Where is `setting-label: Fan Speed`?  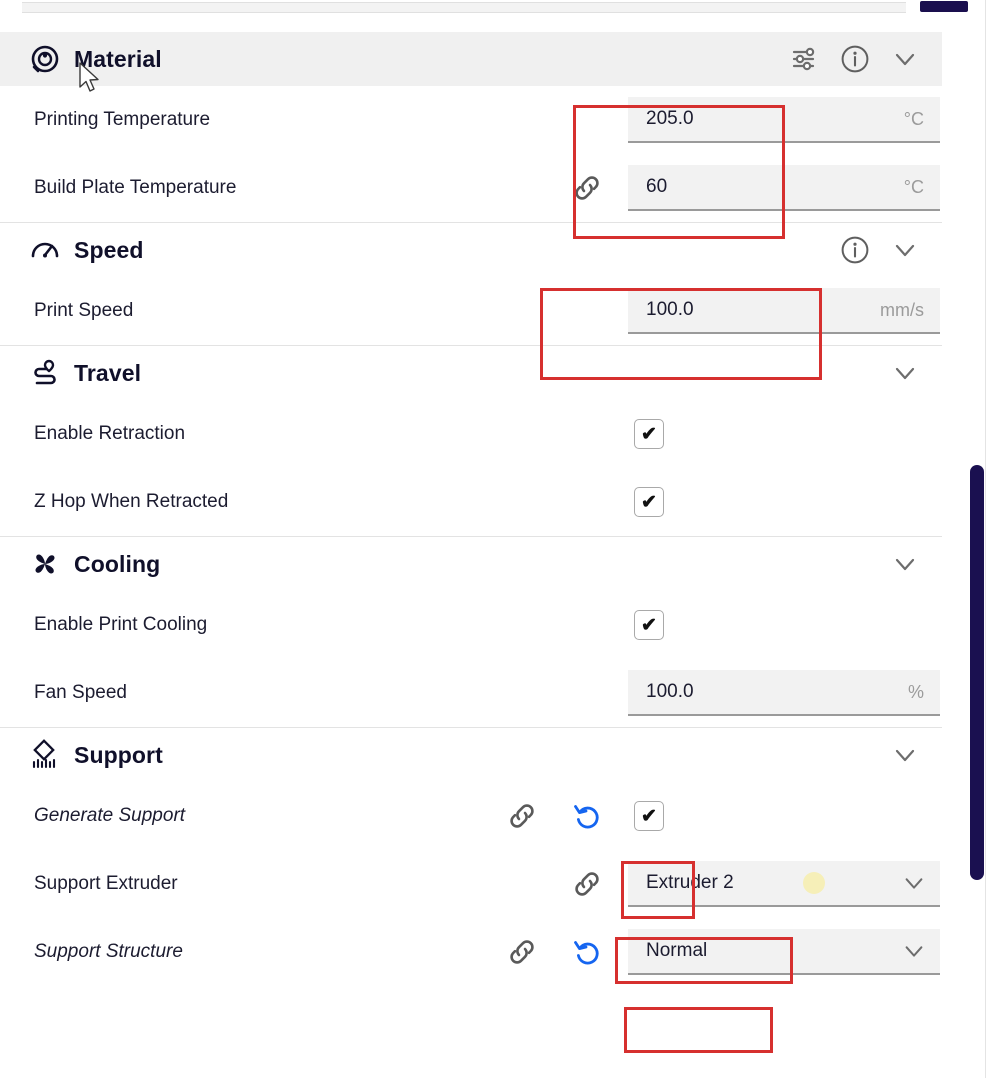 setting-label: Fan Speed is located at coordinates (80, 692).